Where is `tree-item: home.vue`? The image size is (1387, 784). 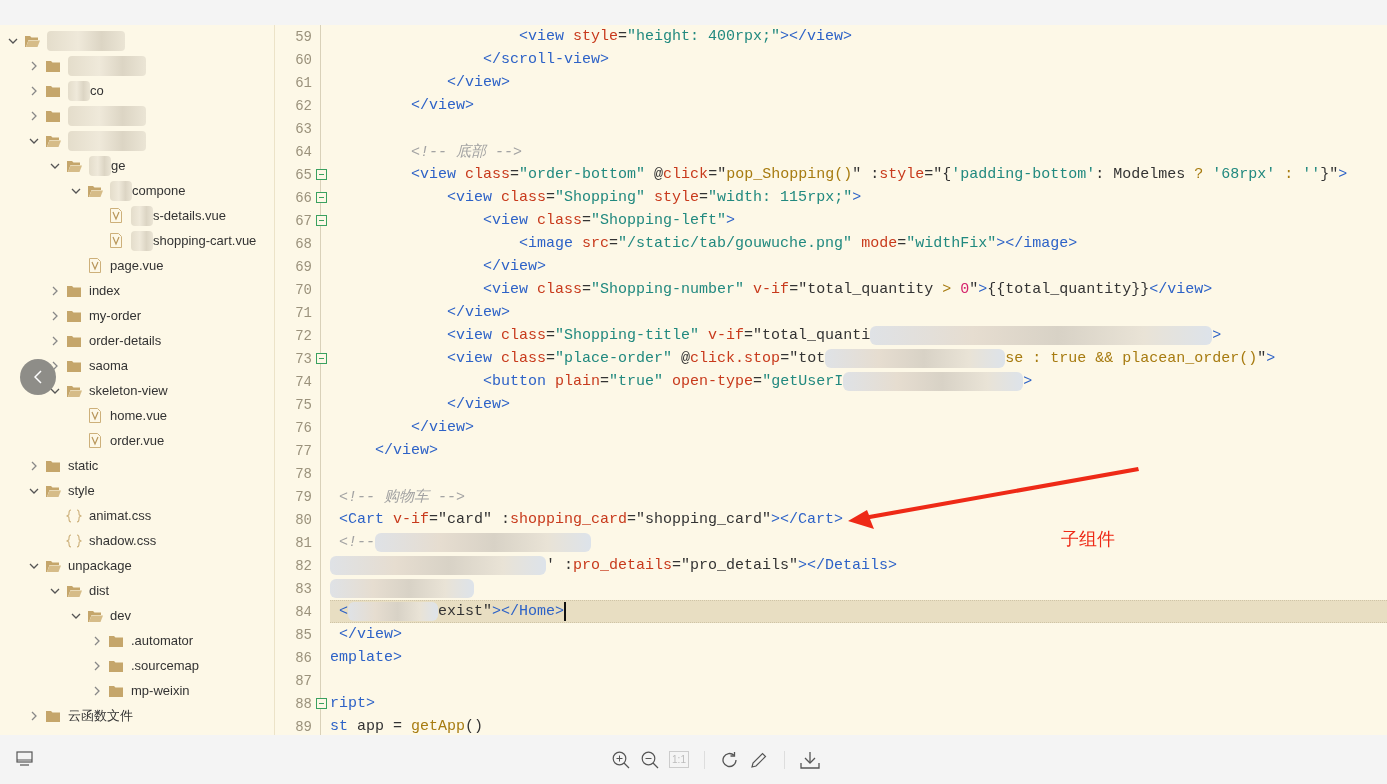 tree-item: home.vue is located at coordinates (137, 415).